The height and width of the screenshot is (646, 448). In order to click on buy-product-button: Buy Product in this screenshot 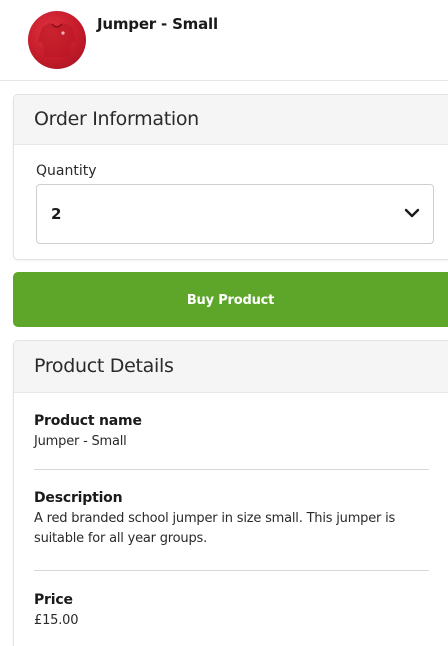, I will do `click(230, 299)`.